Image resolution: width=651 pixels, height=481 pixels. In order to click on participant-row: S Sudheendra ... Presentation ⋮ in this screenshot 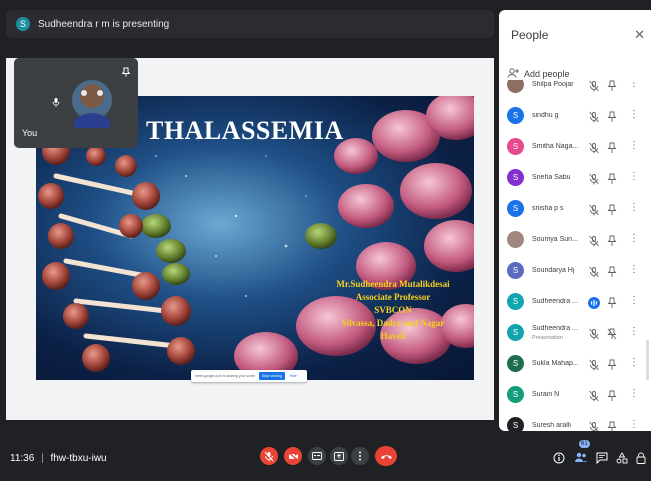, I will do `click(575, 333)`.